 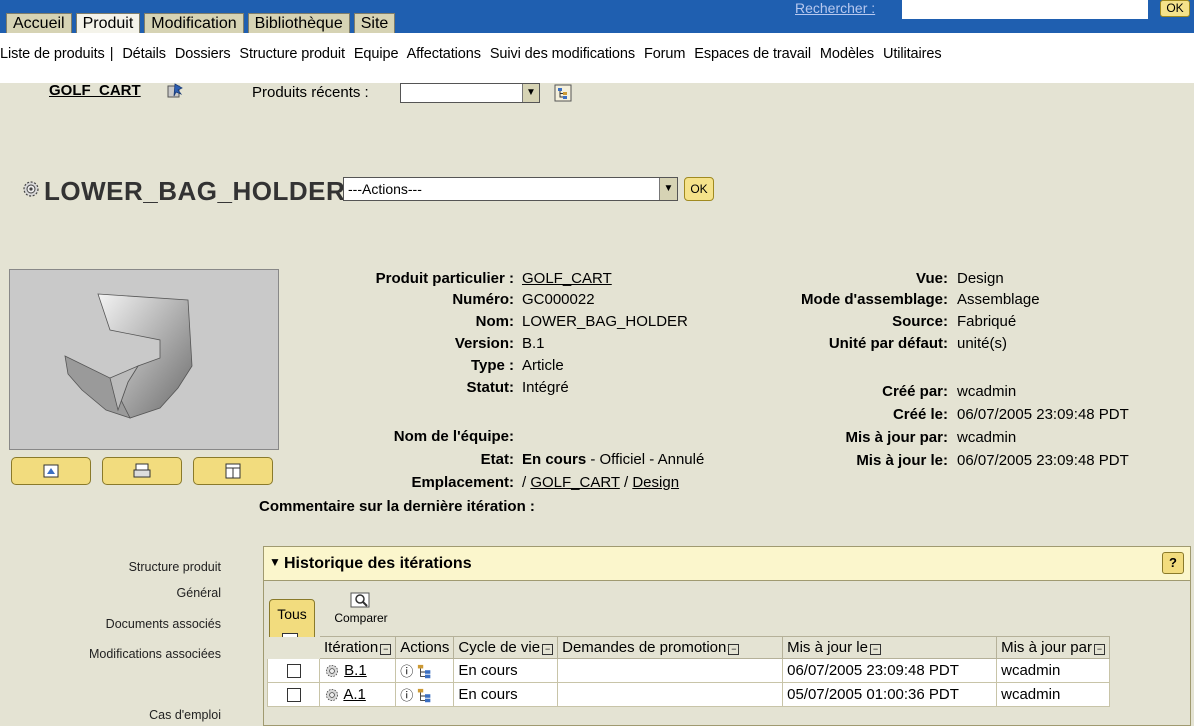 What do you see at coordinates (920, 414) in the screenshot?
I see `attr-label-cree-le: Créé le:` at bounding box center [920, 414].